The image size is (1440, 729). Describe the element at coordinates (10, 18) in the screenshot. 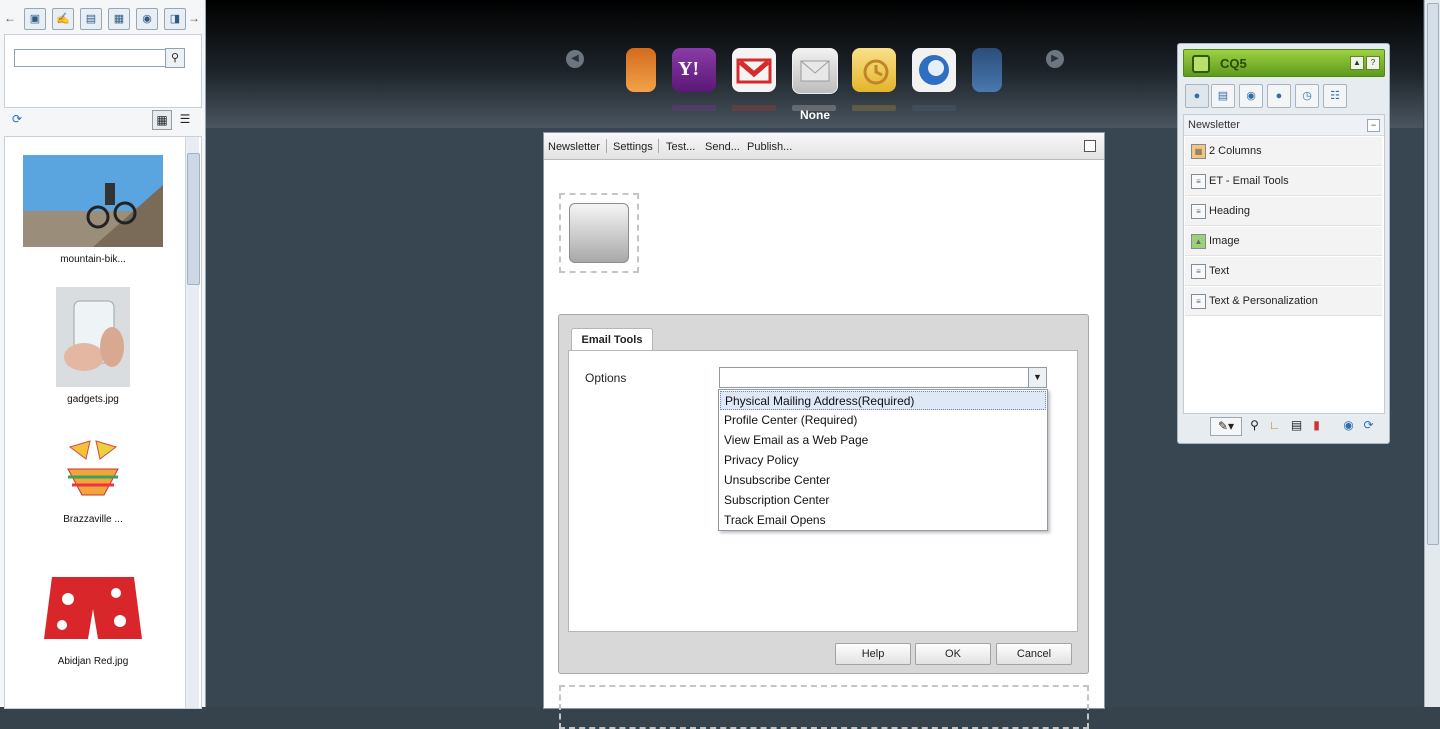

I see `tab-scroll-left-icon: ←` at that location.